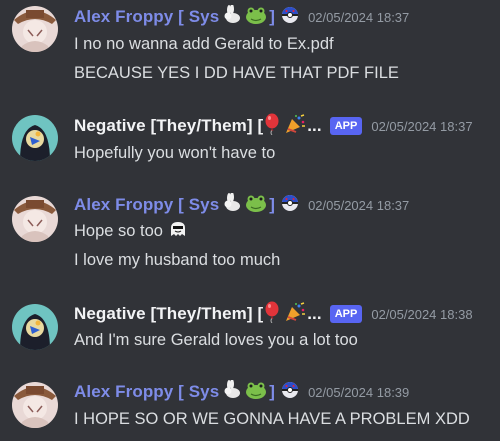 The image size is (500, 441). What do you see at coordinates (204, 44) in the screenshot?
I see `message-text: I no no wanna add Gerald to Ex.pdf` at bounding box center [204, 44].